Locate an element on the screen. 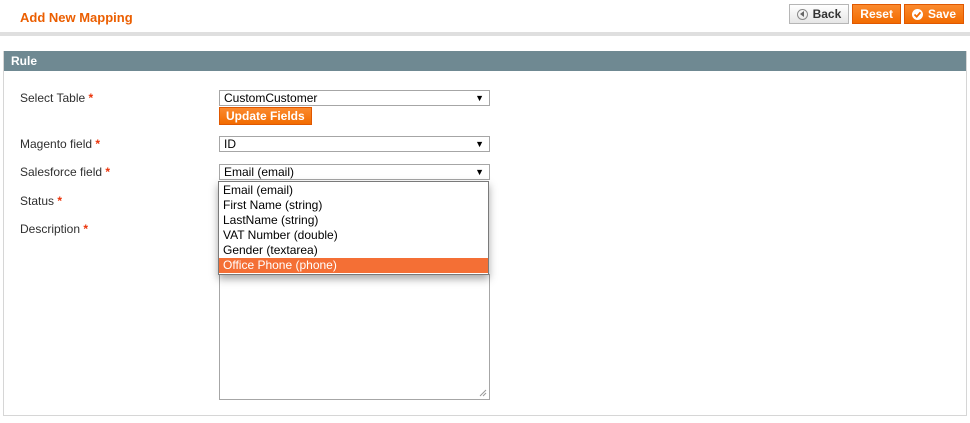  dropdown-option: Email (email) is located at coordinates (353, 190).